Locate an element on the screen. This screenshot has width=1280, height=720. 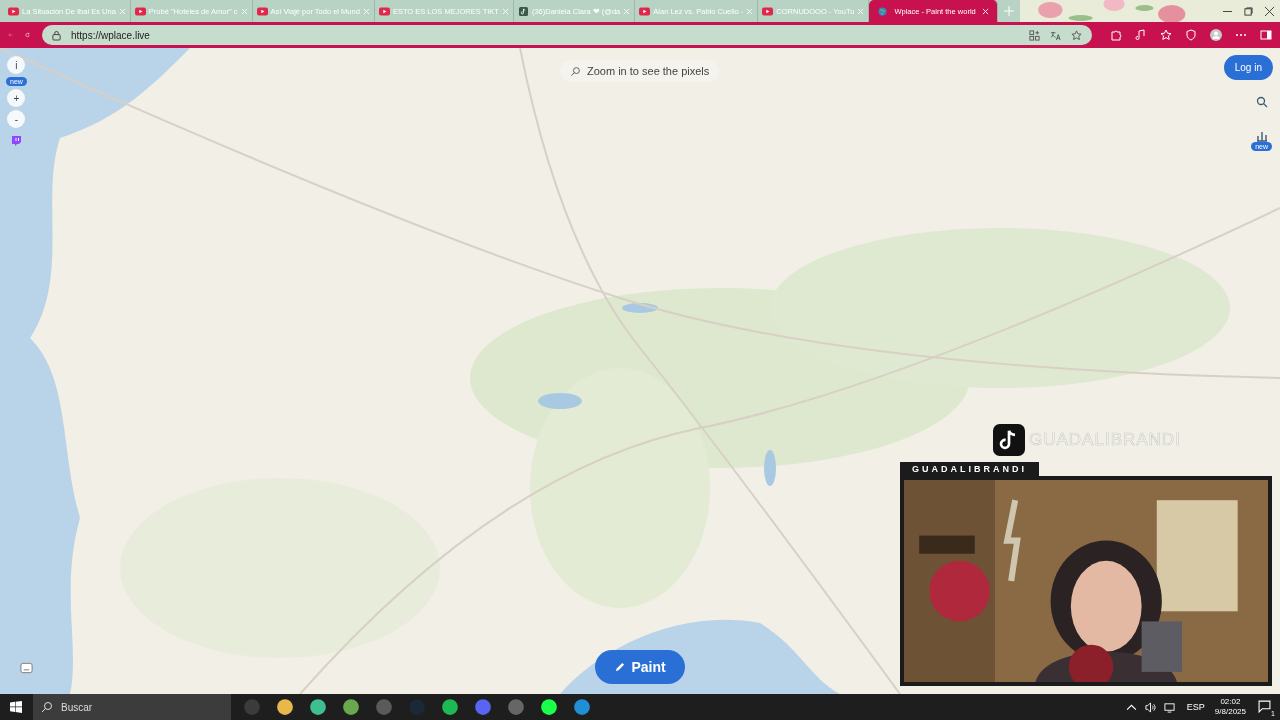
restore-icon is located at coordinates (1248, 11).